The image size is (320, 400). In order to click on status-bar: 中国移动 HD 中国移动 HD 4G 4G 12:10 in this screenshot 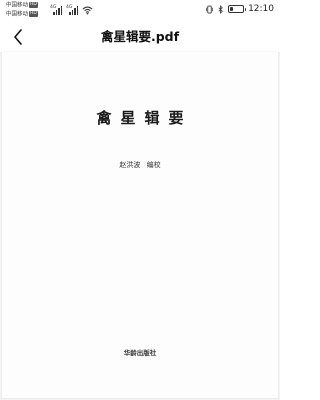, I will do `click(140, 11)`.